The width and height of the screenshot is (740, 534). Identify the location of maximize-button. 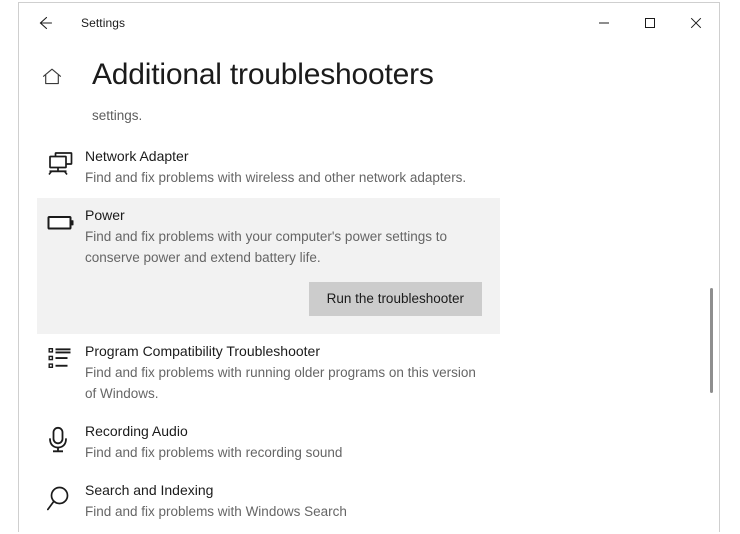
(650, 23).